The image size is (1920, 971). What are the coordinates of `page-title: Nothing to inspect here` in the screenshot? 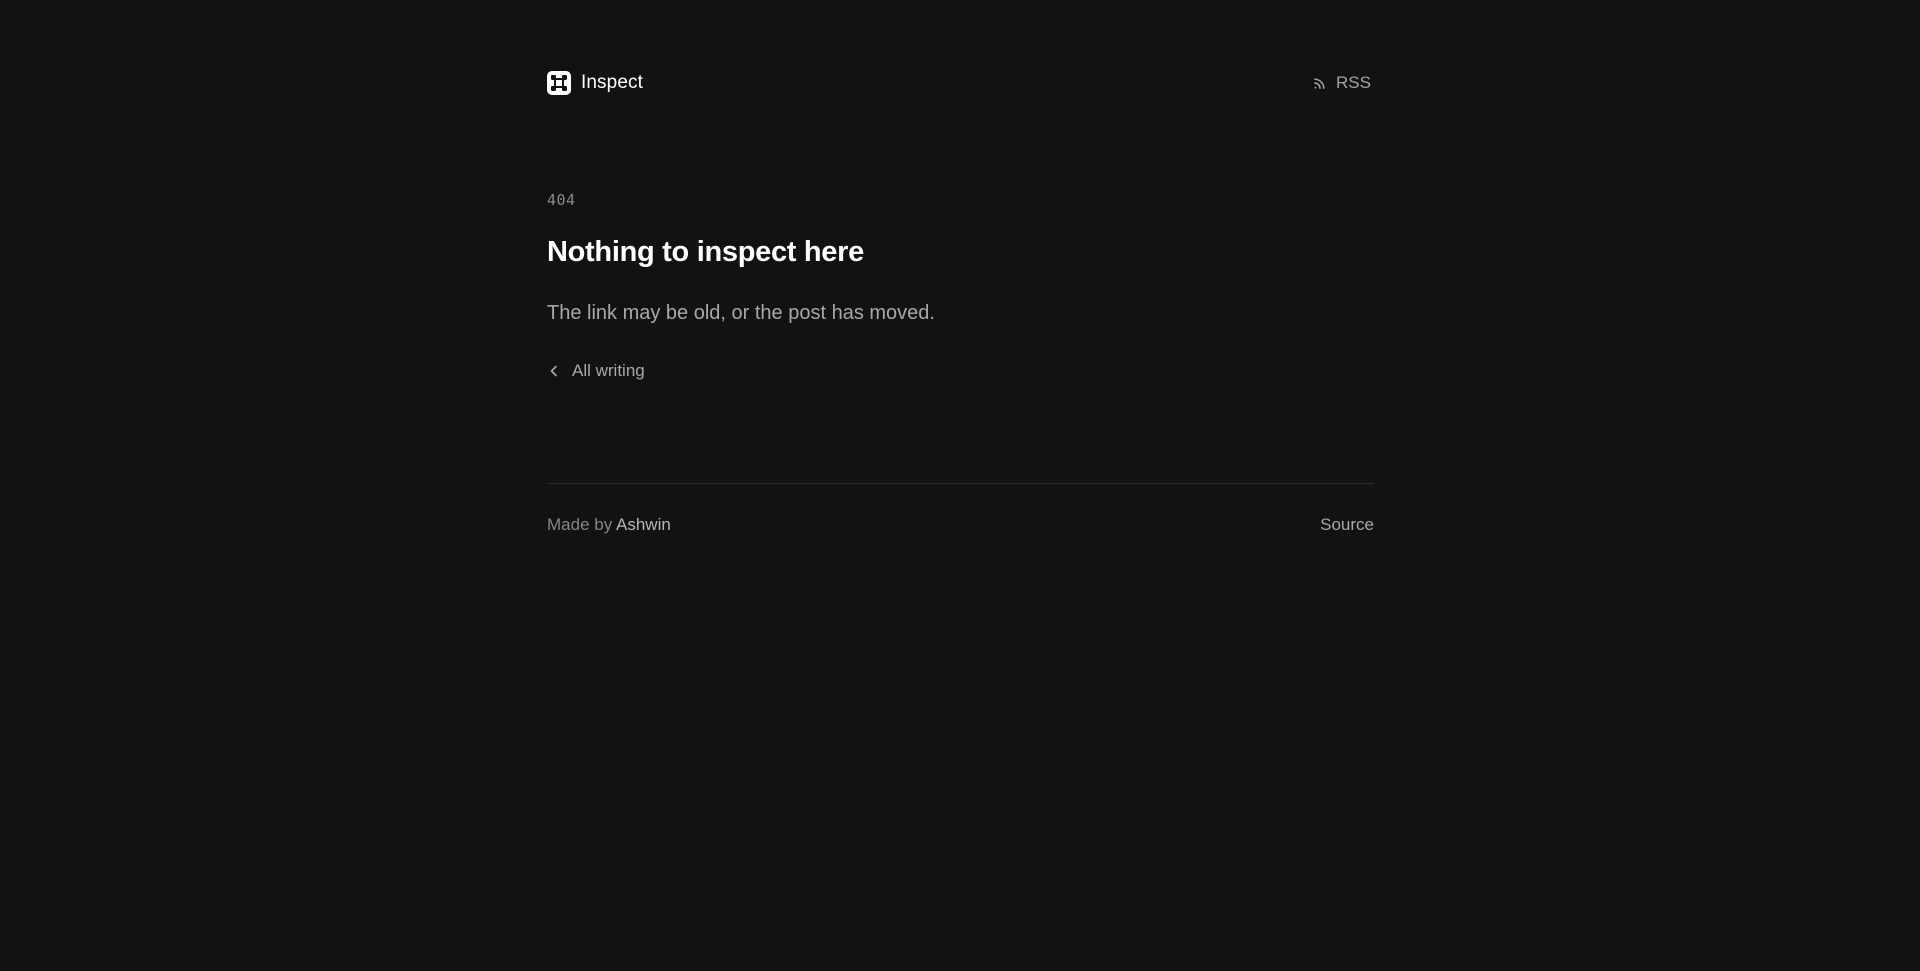 It's located at (705, 252).